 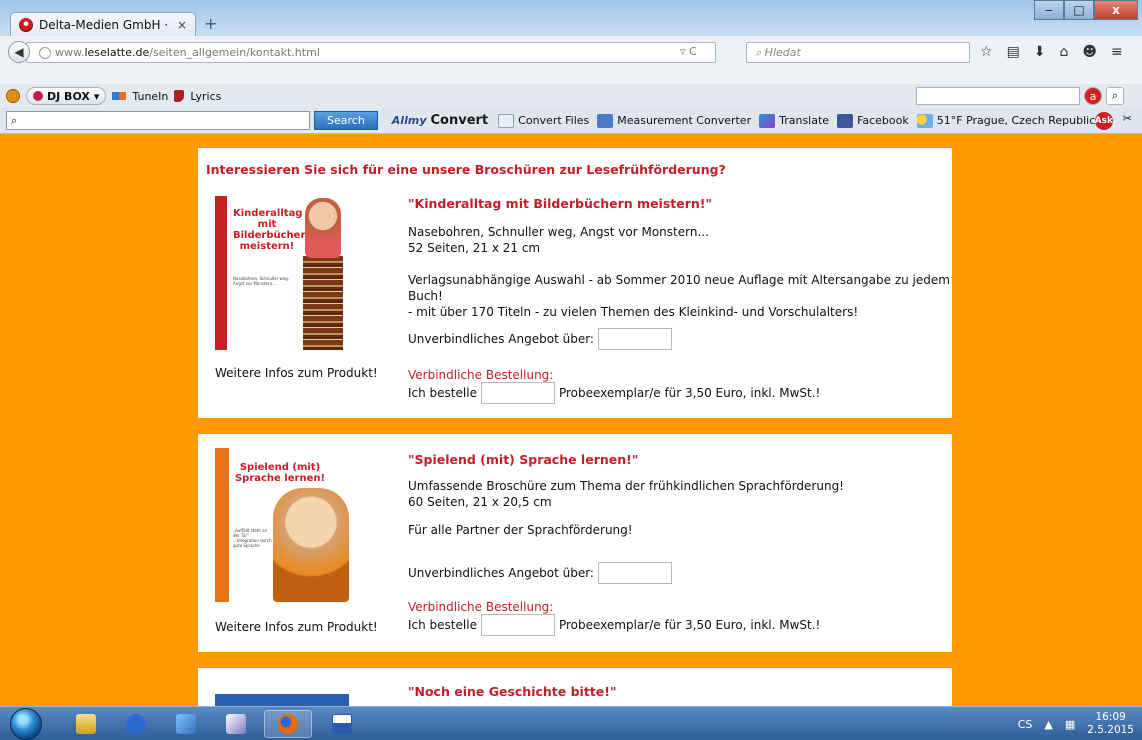 I want to click on taskbar-word, so click(x=342, y=724).